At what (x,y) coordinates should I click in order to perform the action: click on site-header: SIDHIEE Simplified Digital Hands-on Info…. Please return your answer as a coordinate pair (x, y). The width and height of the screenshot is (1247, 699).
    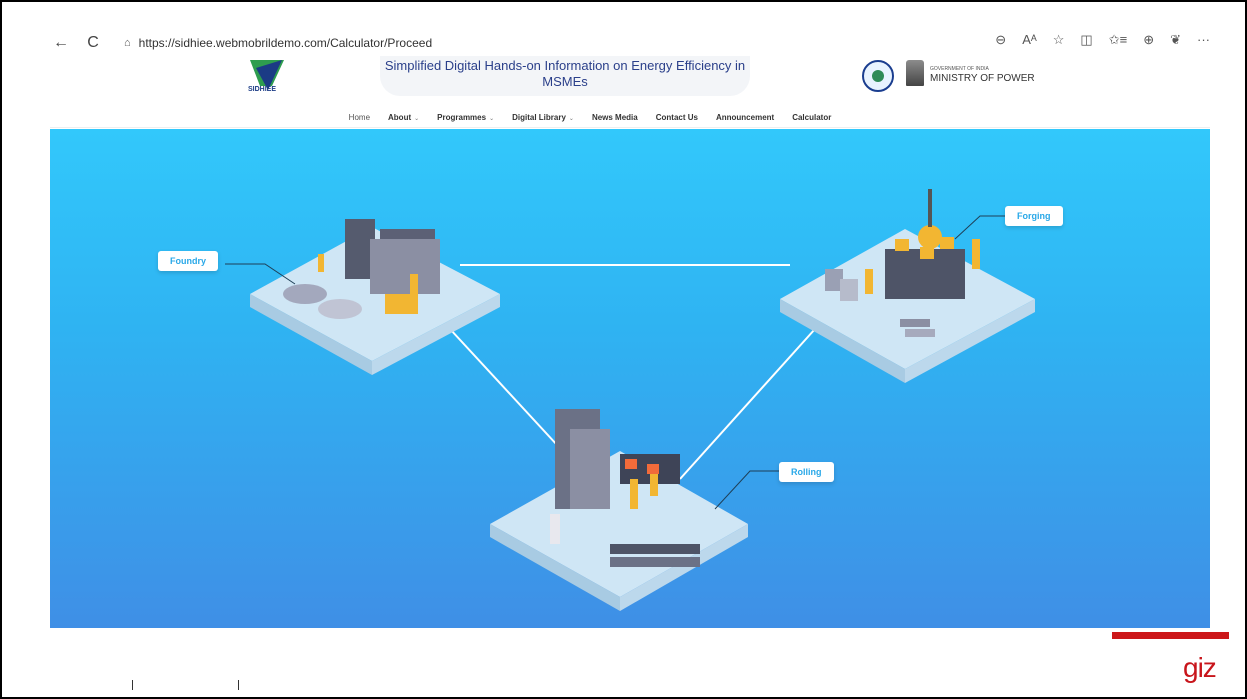
    Looking at the image, I should click on (630, 92).